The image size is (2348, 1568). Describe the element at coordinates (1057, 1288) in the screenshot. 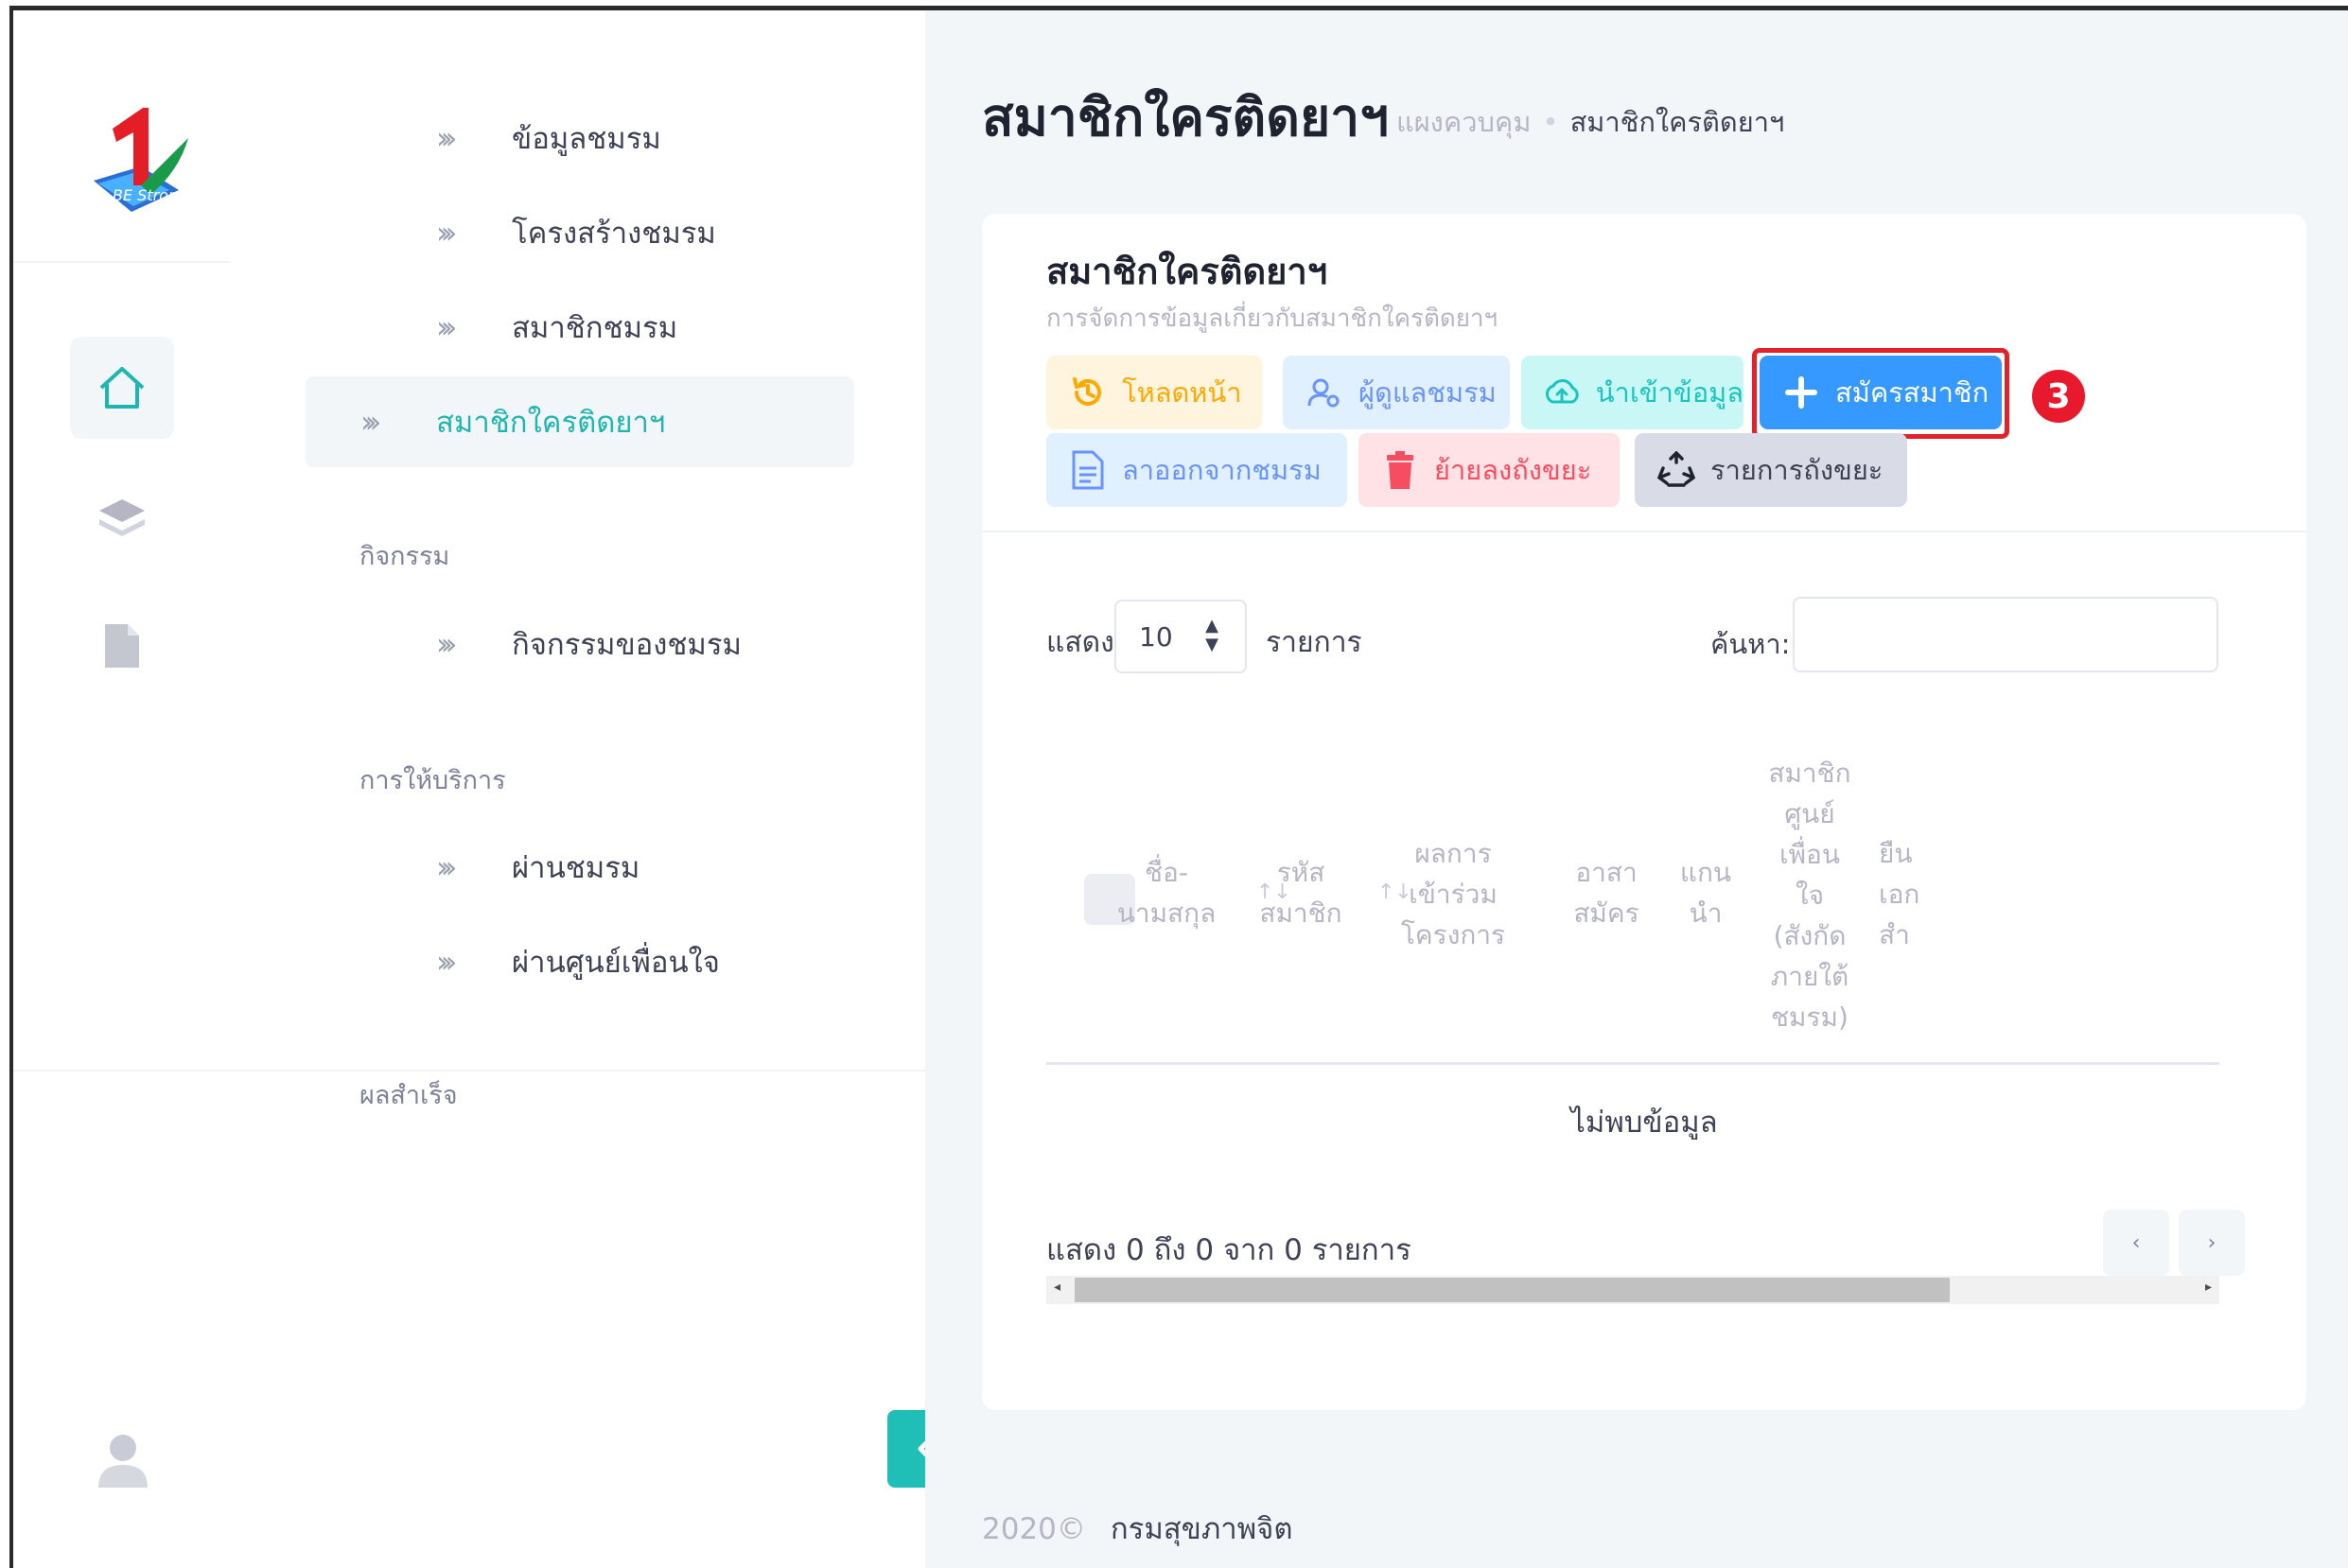

I see `scroll-left-arrow: ◂` at that location.